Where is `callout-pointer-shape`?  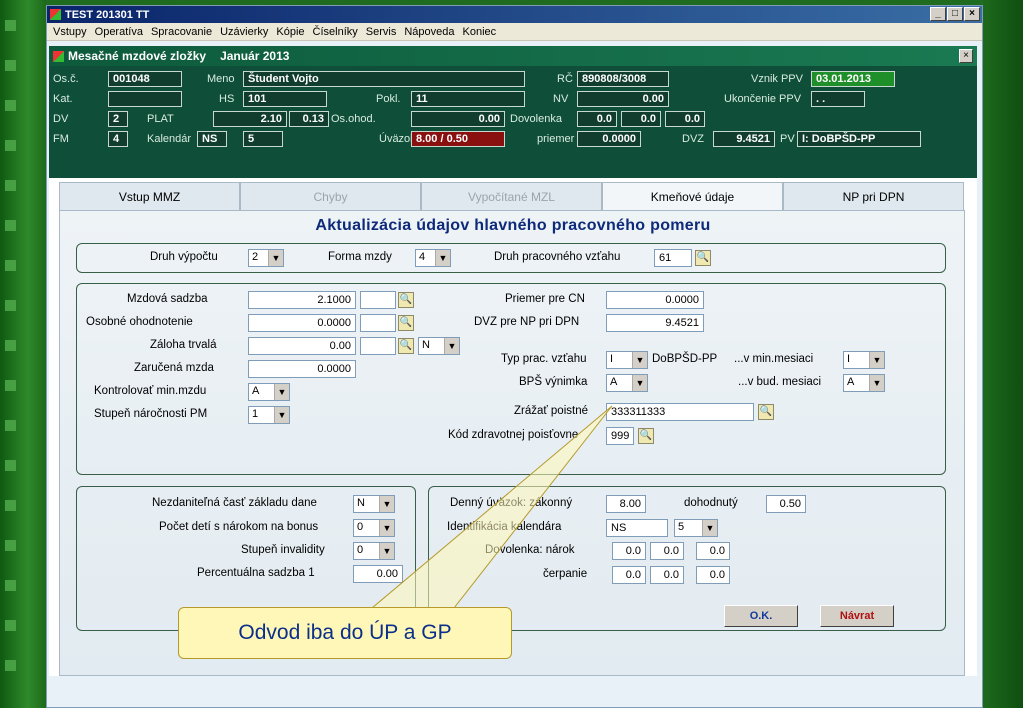 callout-pointer-shape is located at coordinates (491, 507).